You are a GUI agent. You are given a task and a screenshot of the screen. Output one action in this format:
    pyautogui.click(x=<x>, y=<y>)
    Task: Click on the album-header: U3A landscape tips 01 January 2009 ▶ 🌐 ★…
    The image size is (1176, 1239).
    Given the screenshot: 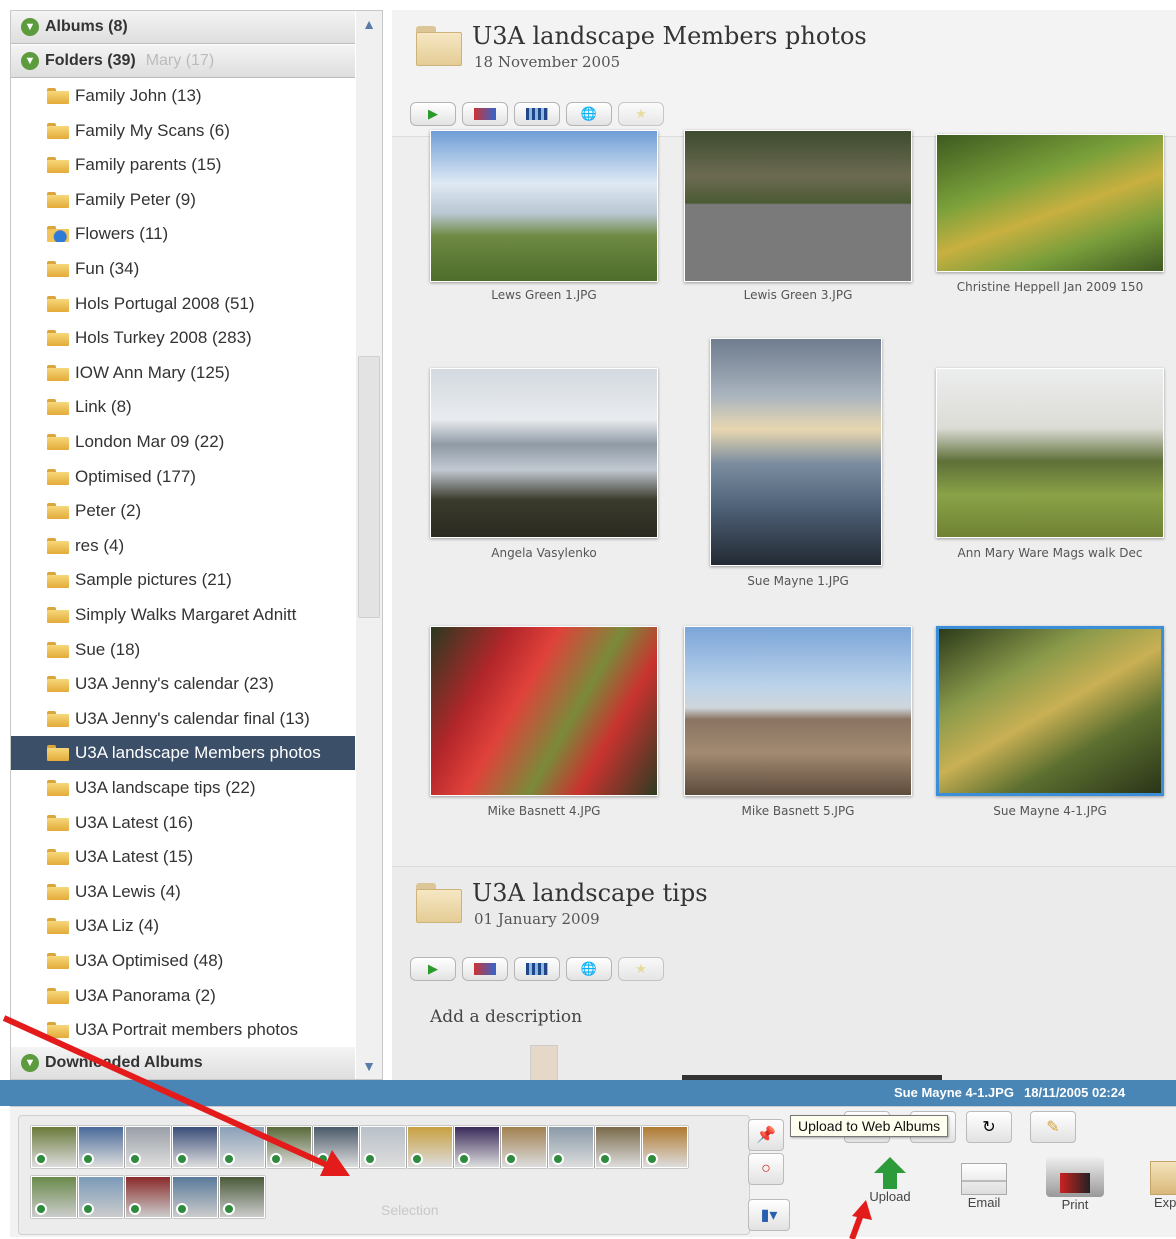 What is the action you would take?
    pyautogui.click(x=784, y=973)
    